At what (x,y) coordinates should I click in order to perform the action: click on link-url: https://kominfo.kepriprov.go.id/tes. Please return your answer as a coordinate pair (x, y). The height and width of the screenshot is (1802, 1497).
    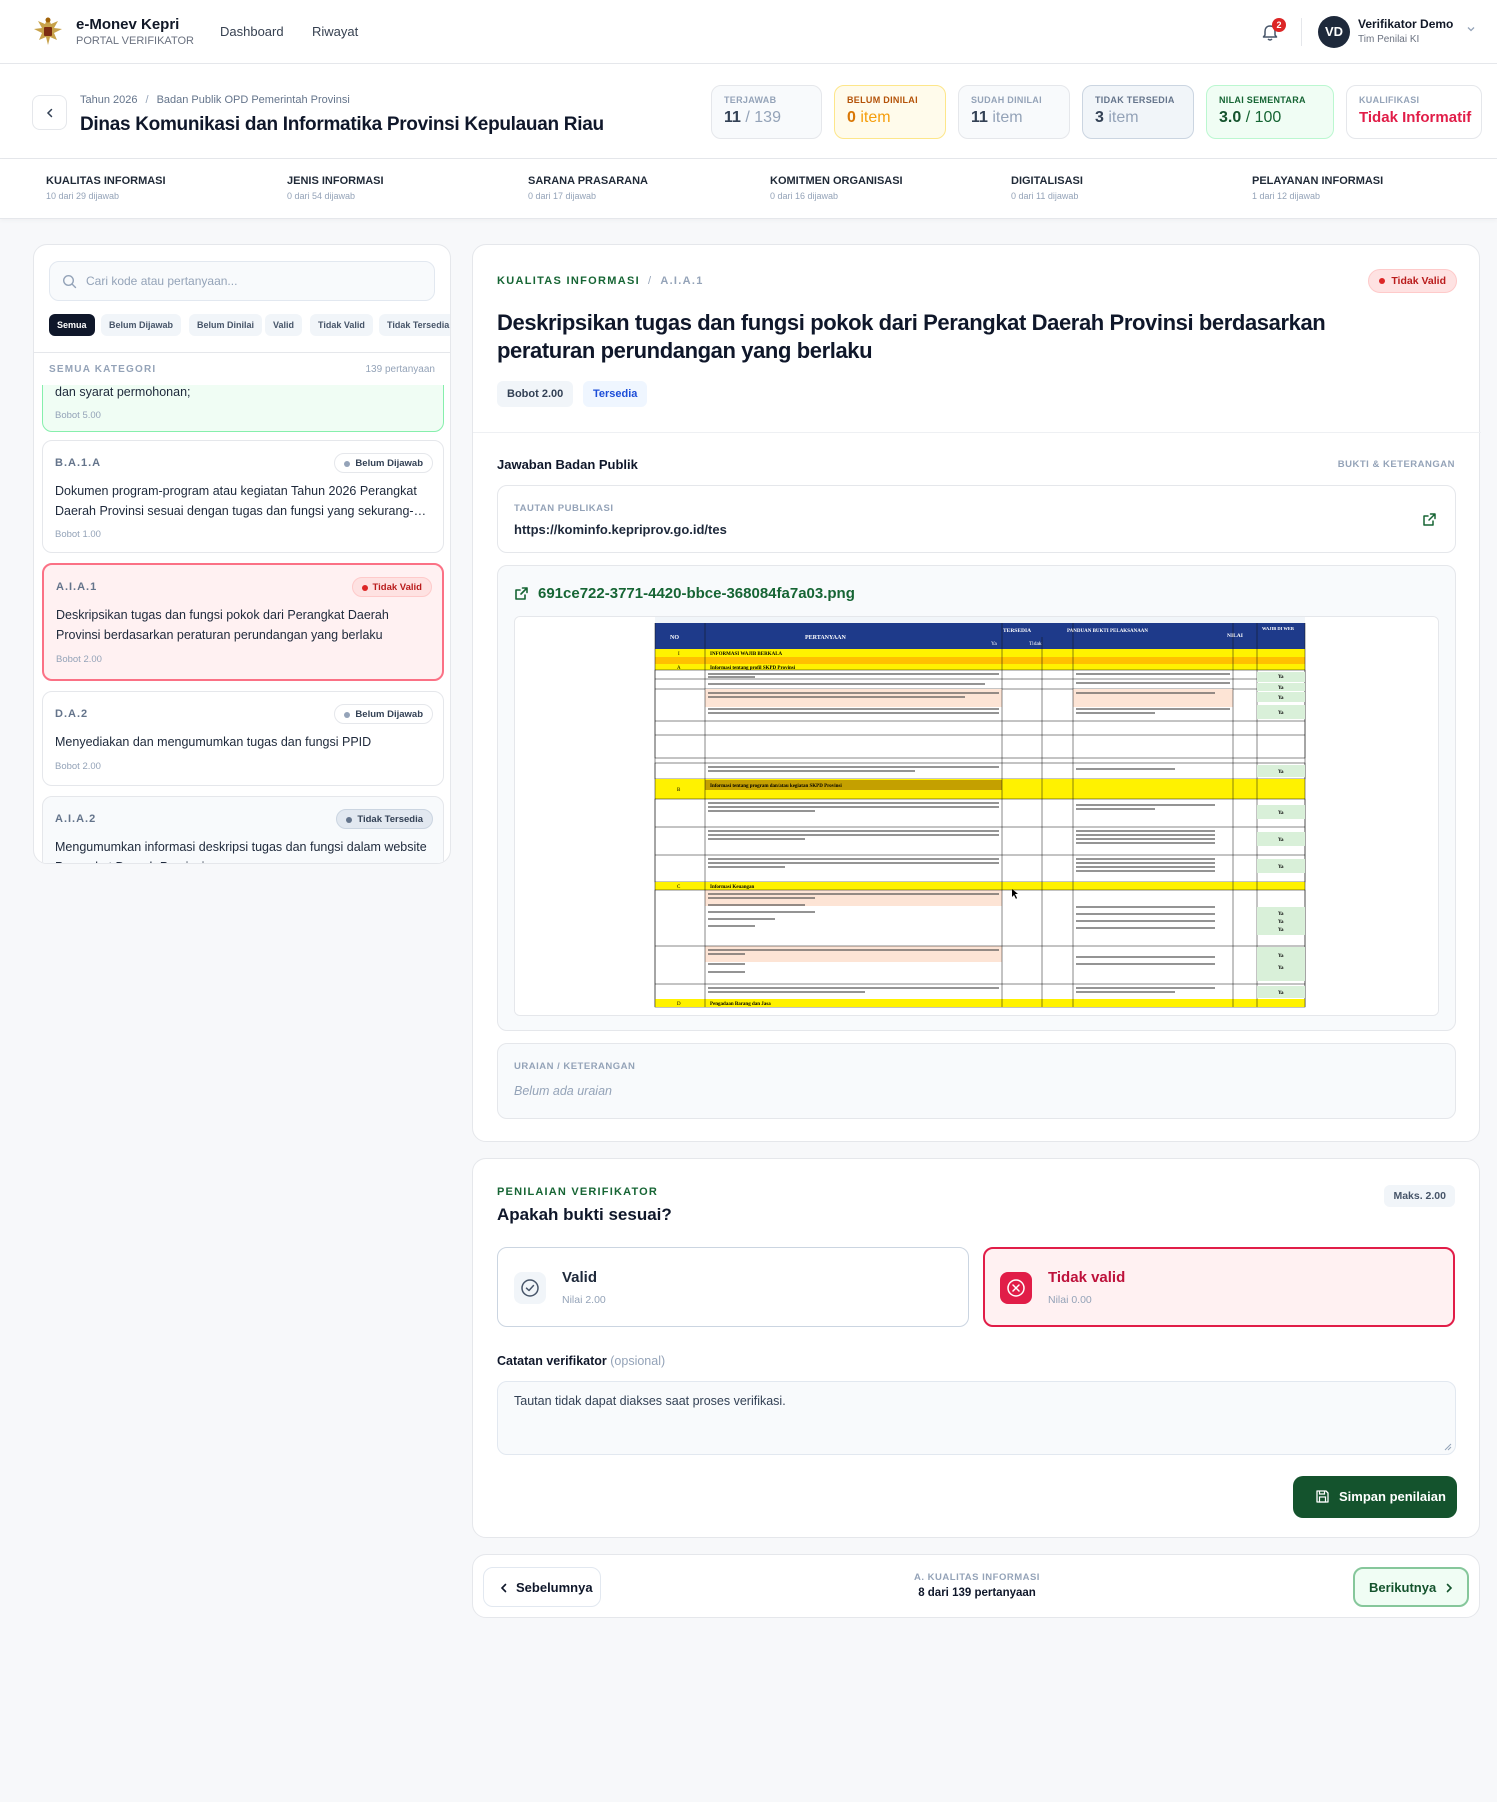
    Looking at the image, I should click on (620, 529).